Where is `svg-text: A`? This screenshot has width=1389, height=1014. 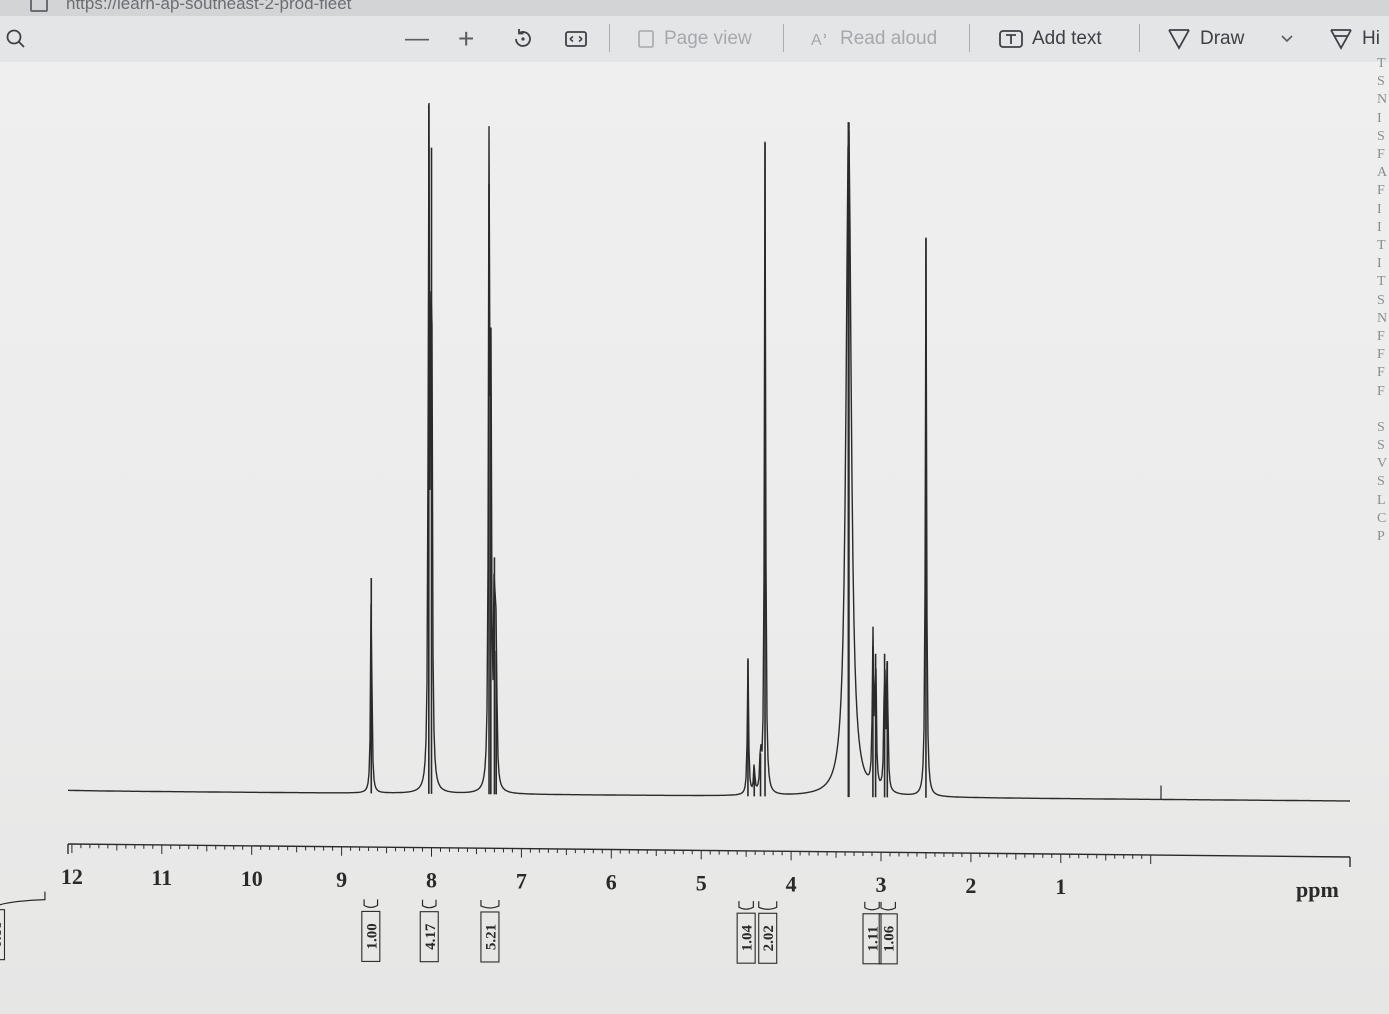
svg-text: A is located at coordinates (816, 40).